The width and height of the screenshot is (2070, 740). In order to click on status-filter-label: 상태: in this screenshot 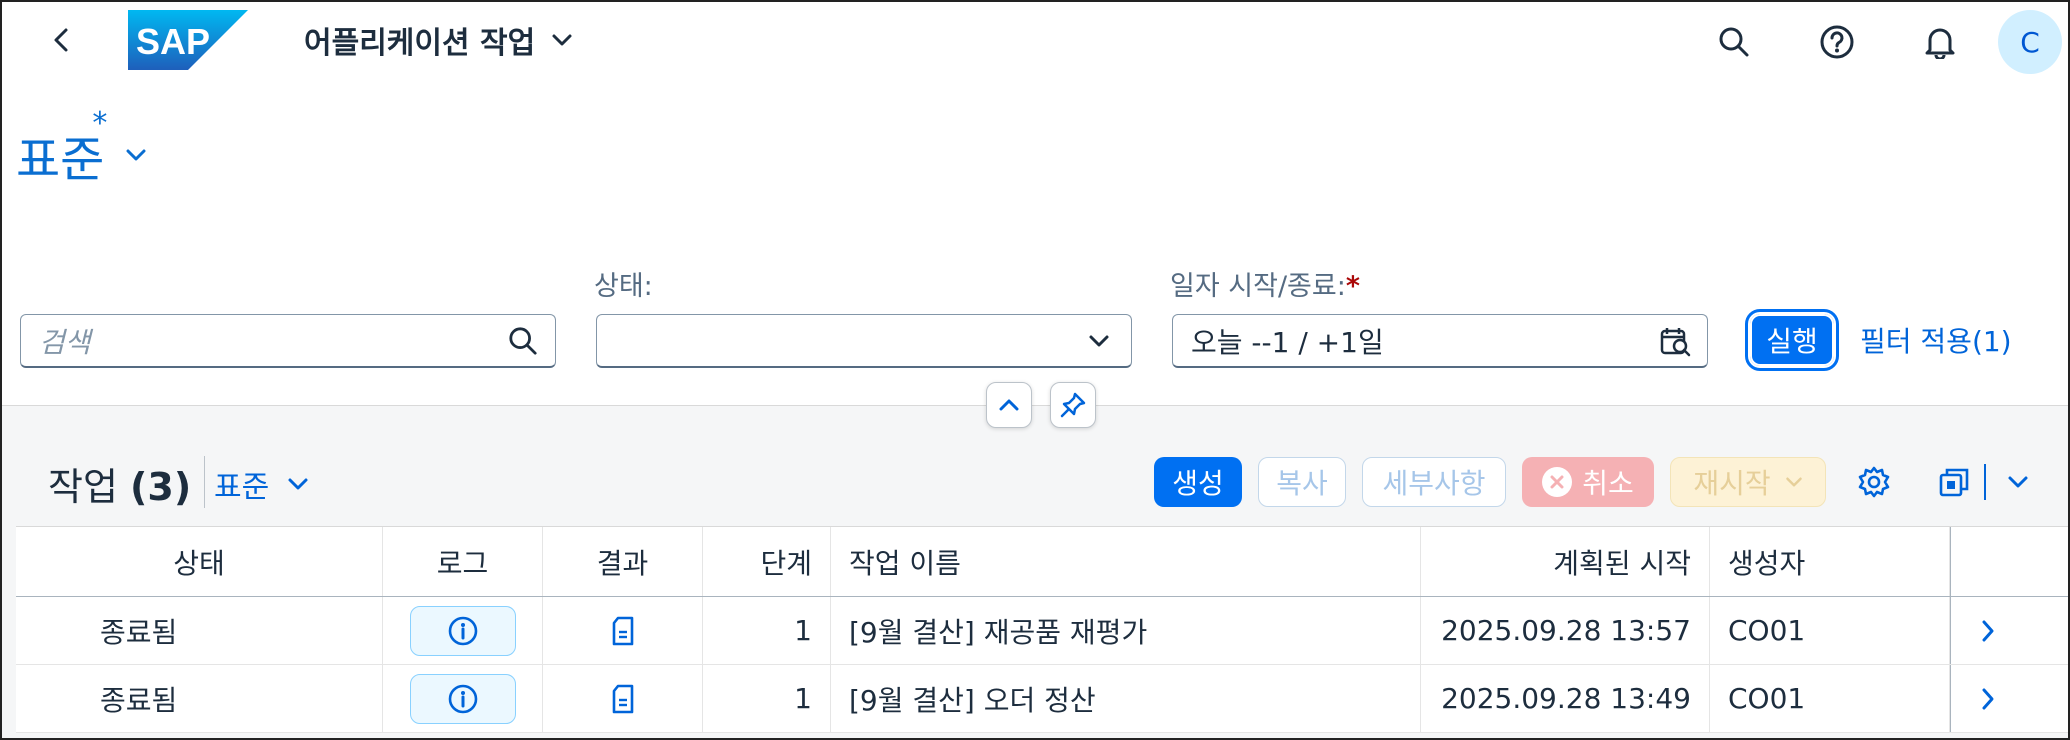, I will do `click(623, 286)`.